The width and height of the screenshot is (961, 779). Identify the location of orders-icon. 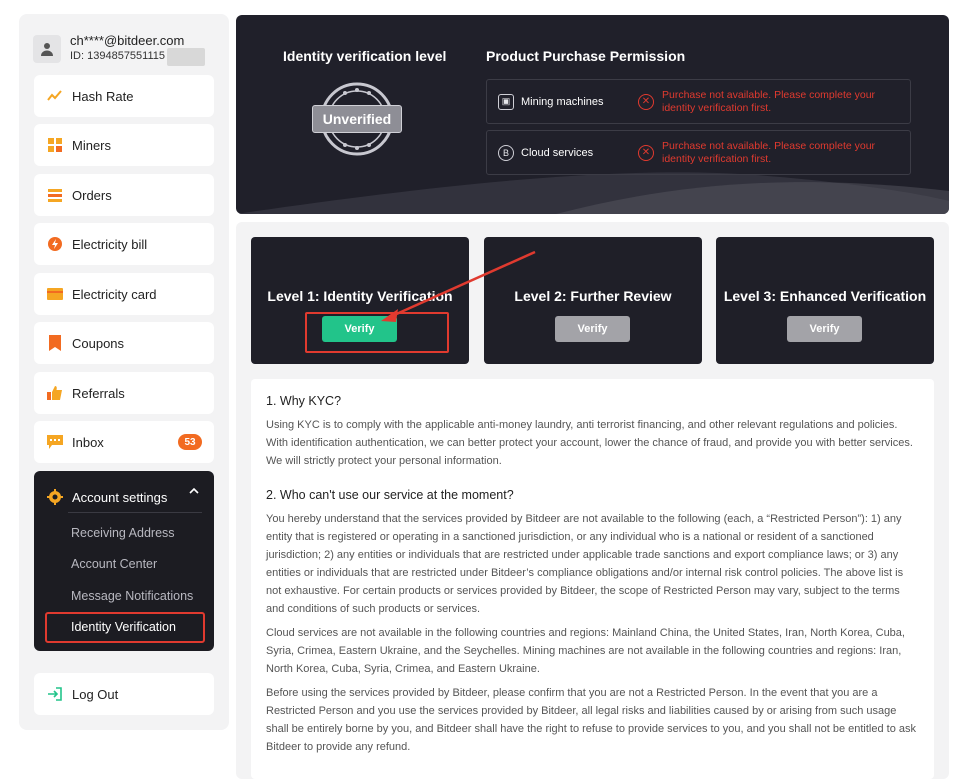
(55, 195).